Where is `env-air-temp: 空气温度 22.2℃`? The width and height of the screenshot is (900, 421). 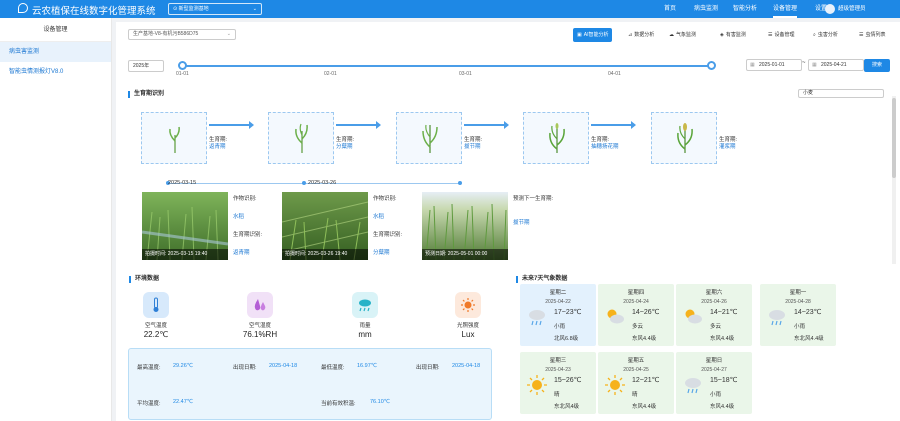 env-air-temp: 空气温度 22.2℃ is located at coordinates (156, 315).